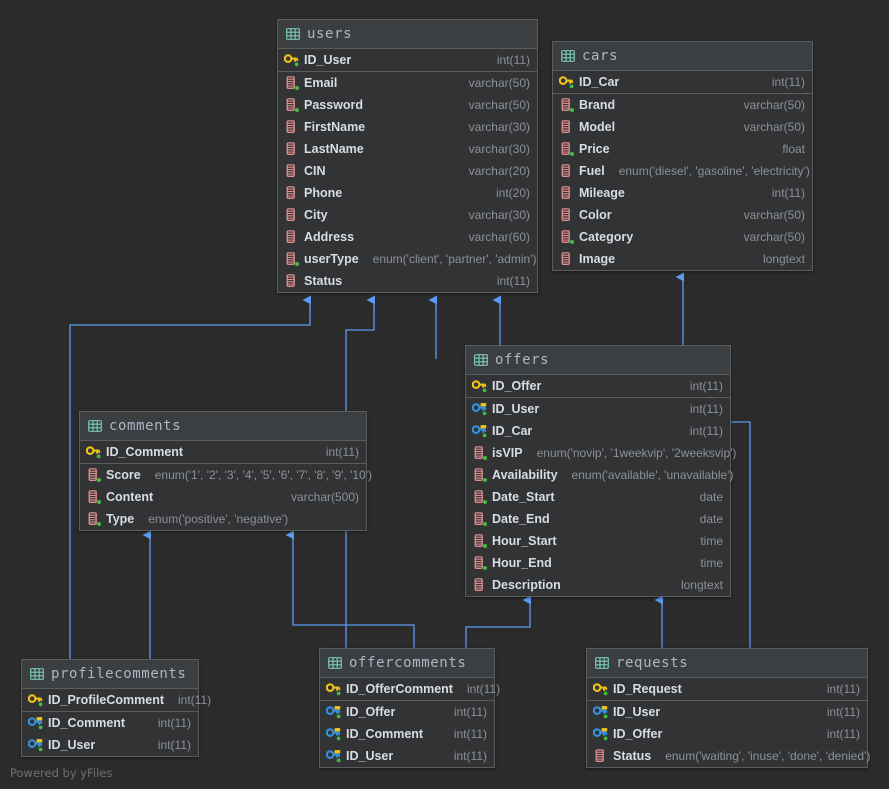  I want to click on column-name: Brand, so click(597, 105).